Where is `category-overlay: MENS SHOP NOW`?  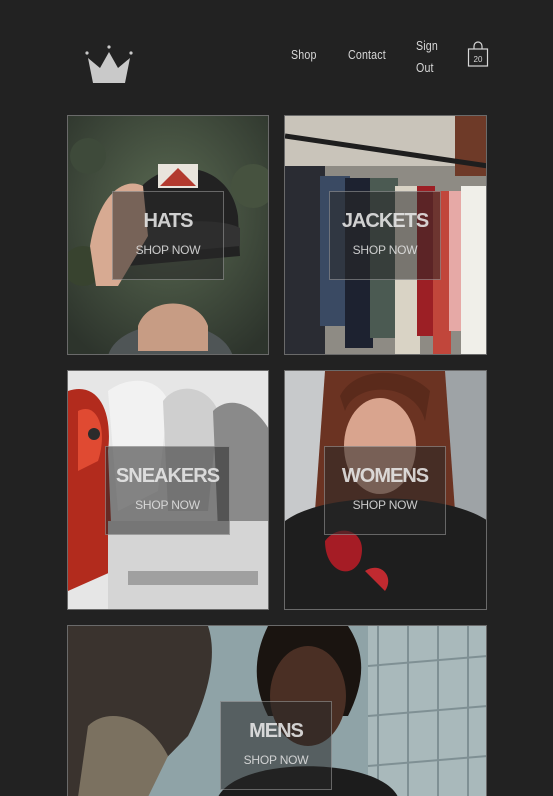 category-overlay: MENS SHOP NOW is located at coordinates (276, 745).